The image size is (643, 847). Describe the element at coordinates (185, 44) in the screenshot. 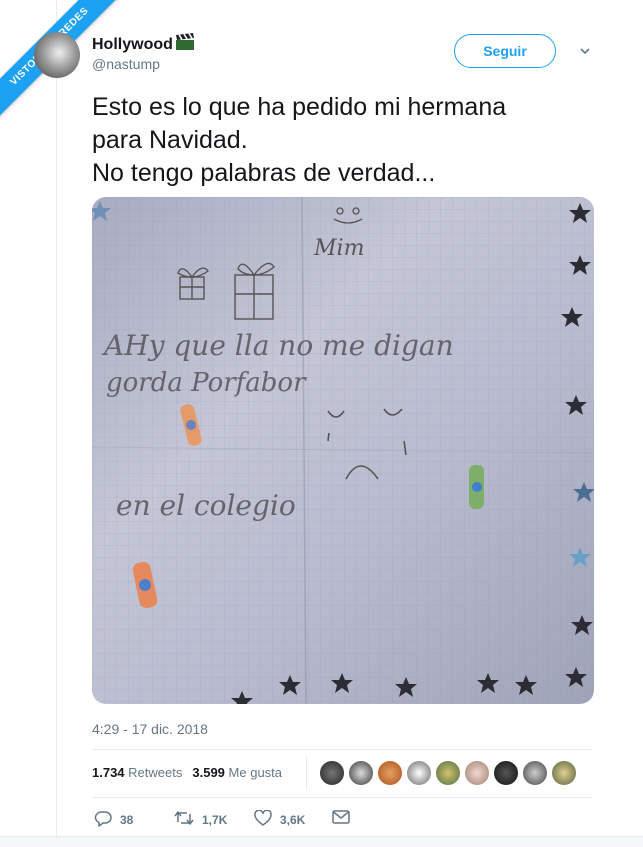

I see `clapperboard-icon` at that location.